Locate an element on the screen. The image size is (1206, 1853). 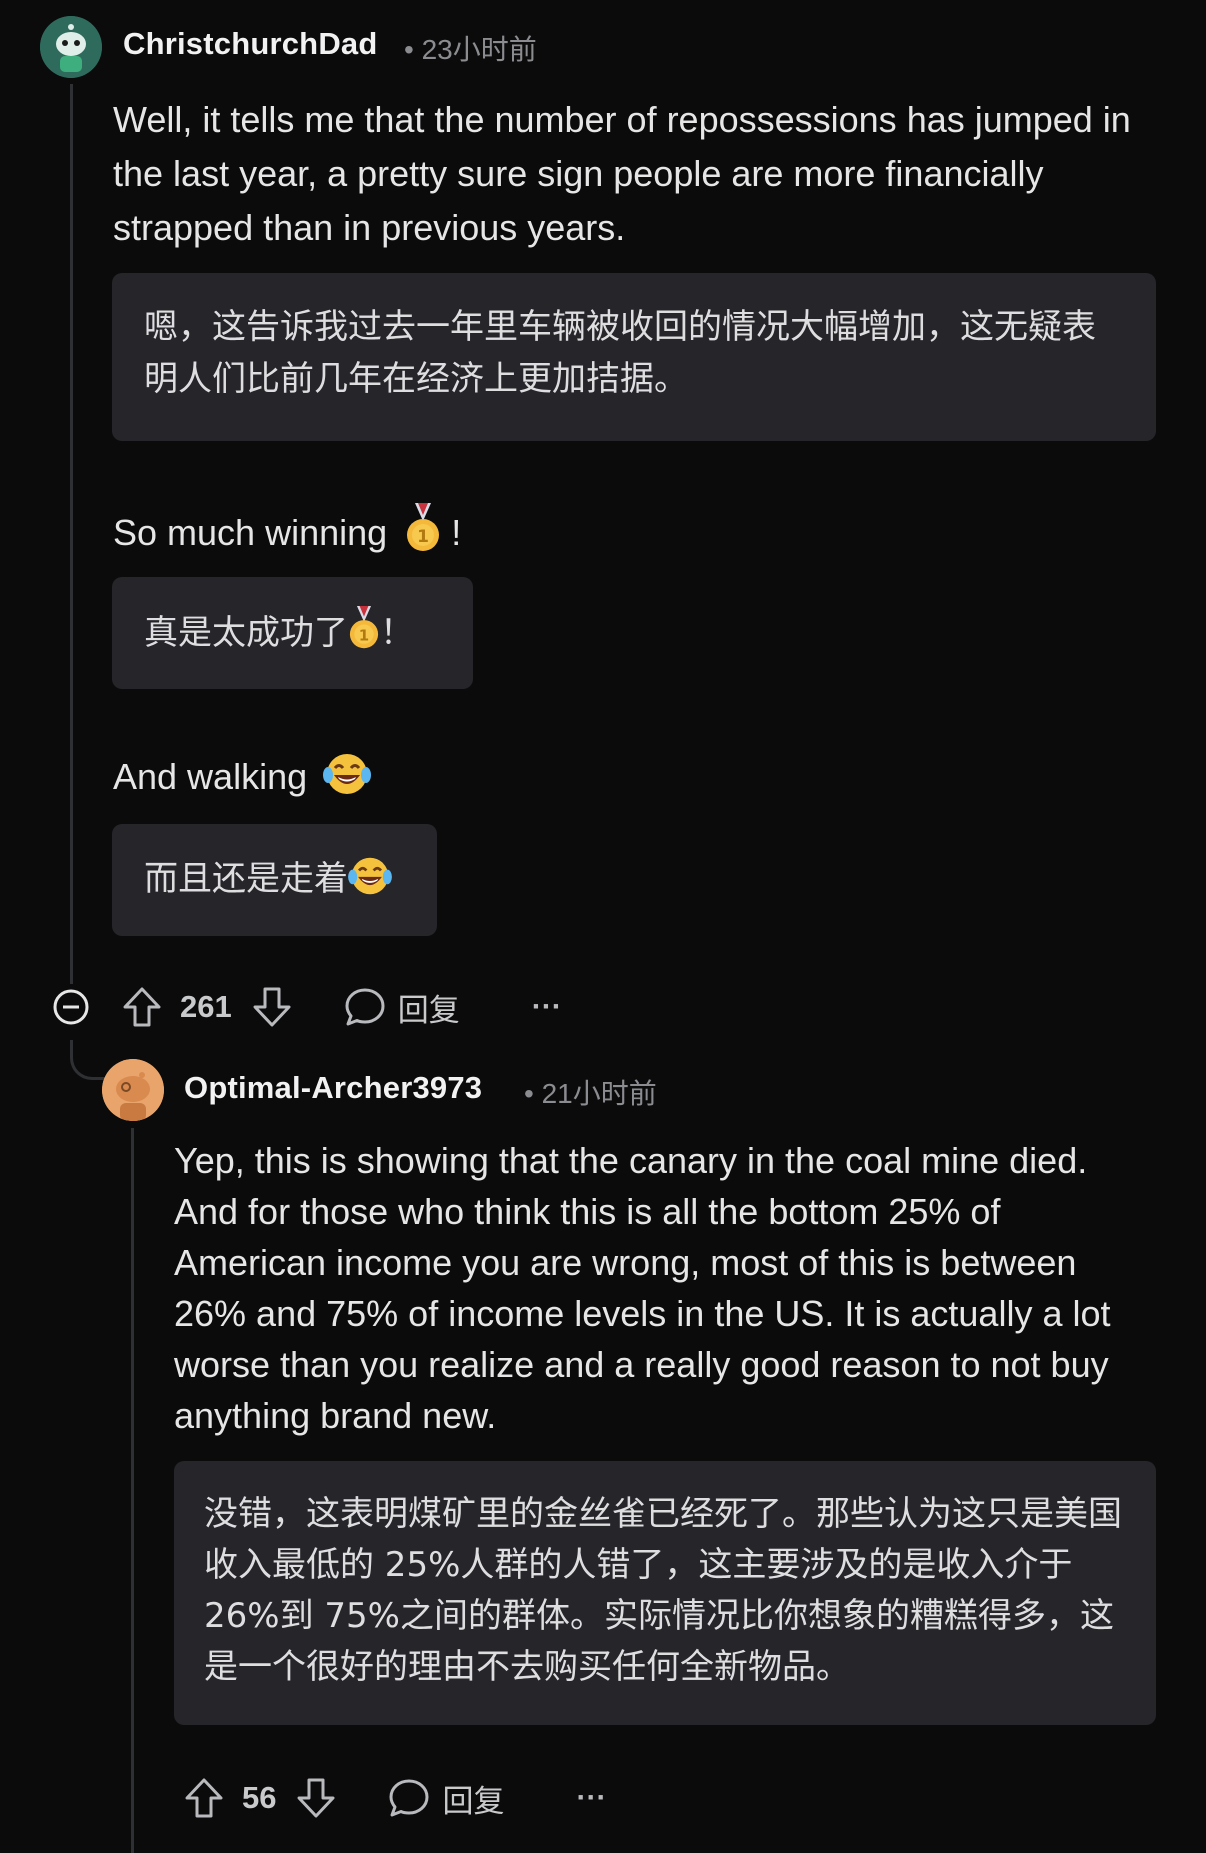
collapse-thread-button is located at coordinates (71, 1007).